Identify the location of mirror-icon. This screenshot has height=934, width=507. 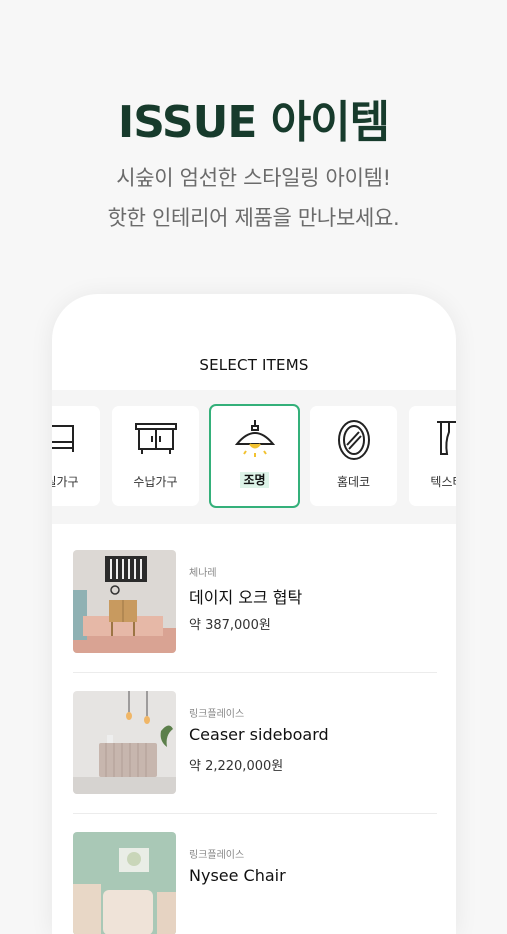
(353, 440).